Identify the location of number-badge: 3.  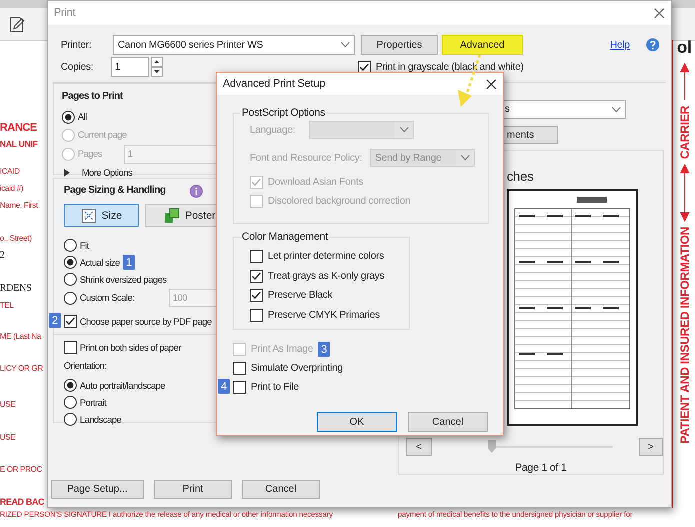
(324, 349).